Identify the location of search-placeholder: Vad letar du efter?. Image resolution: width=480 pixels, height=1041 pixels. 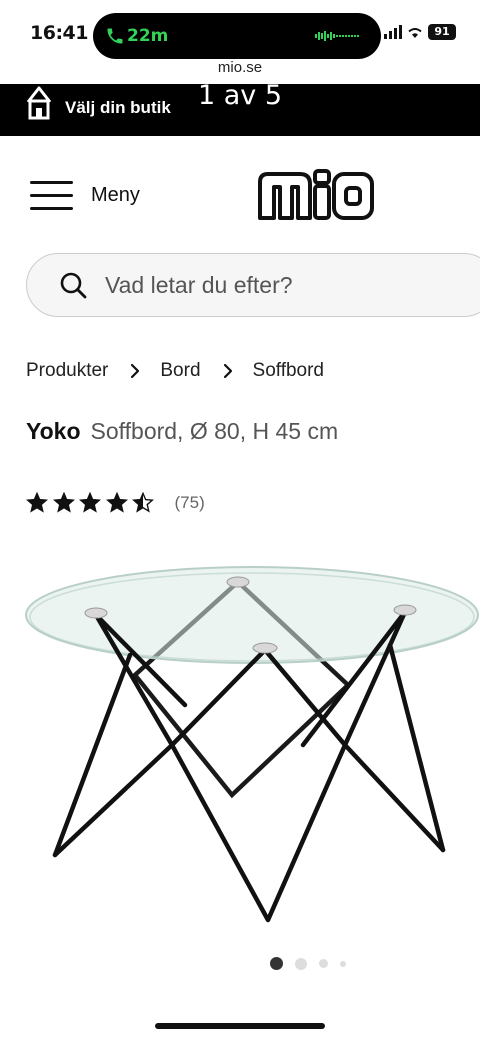
(199, 284).